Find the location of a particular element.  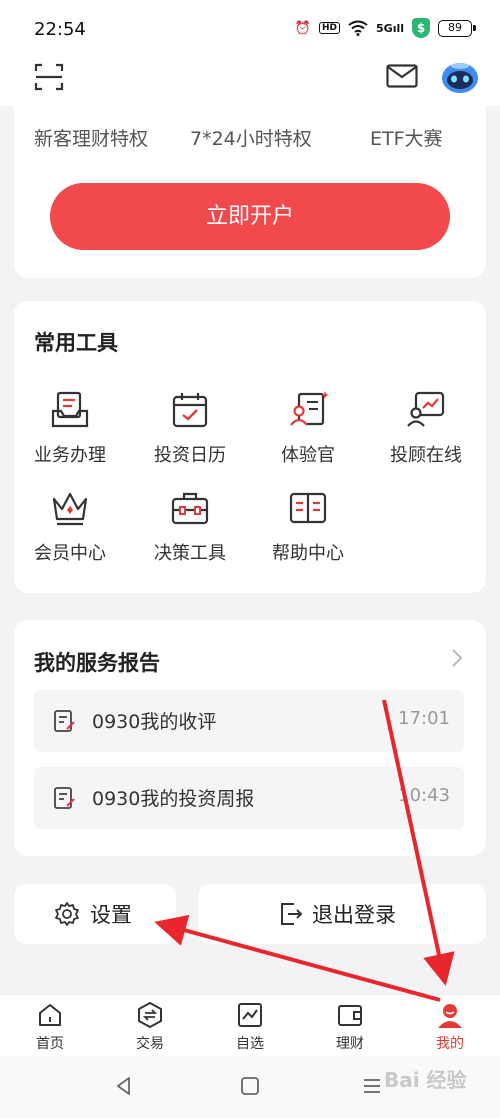

bottom-tab-bar: 首页 交易 自选 理财 我的 is located at coordinates (250, 1025).